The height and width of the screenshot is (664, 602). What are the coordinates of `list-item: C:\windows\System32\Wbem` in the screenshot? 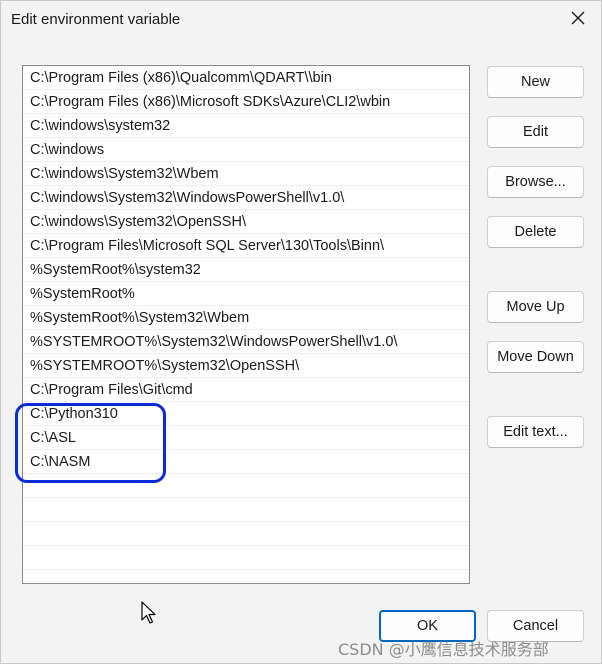 It's located at (246, 174).